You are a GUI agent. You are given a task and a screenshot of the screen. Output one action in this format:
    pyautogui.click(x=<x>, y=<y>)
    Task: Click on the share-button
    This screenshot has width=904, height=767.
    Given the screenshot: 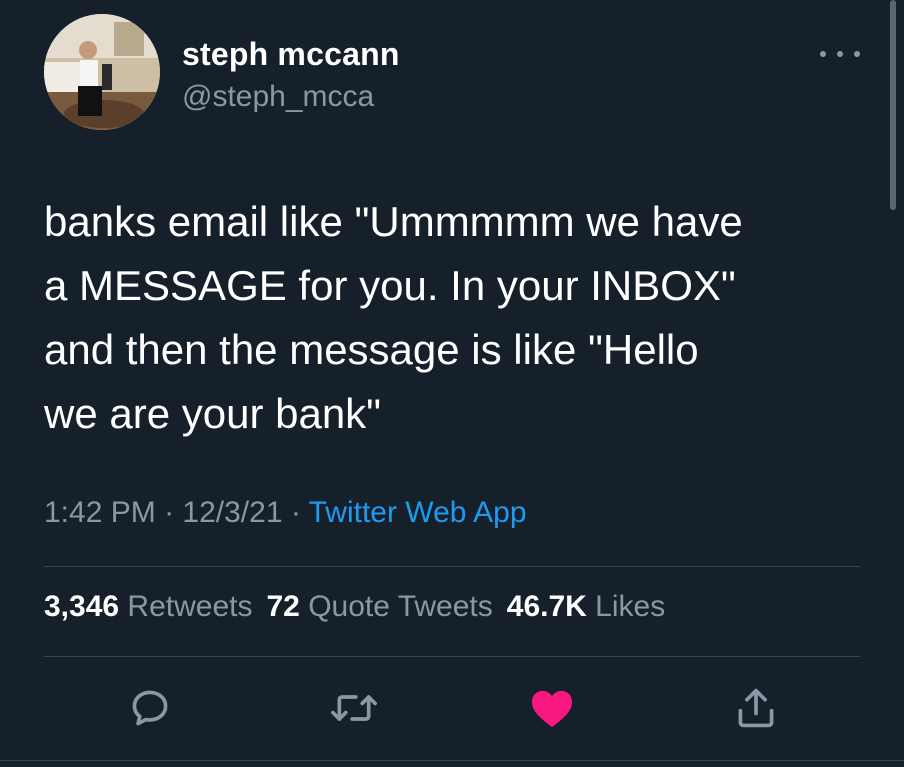 What is the action you would take?
    pyautogui.click(x=756, y=708)
    